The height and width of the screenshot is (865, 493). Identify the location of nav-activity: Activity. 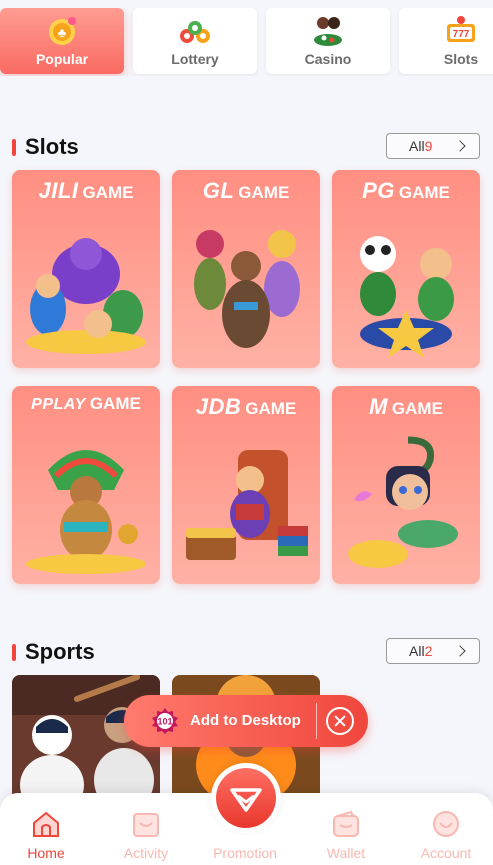
(146, 829).